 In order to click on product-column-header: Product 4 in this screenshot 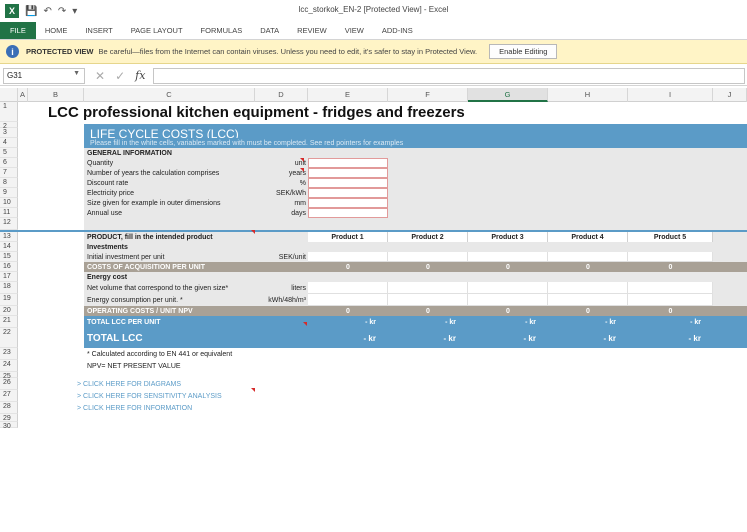, I will do `click(588, 237)`.